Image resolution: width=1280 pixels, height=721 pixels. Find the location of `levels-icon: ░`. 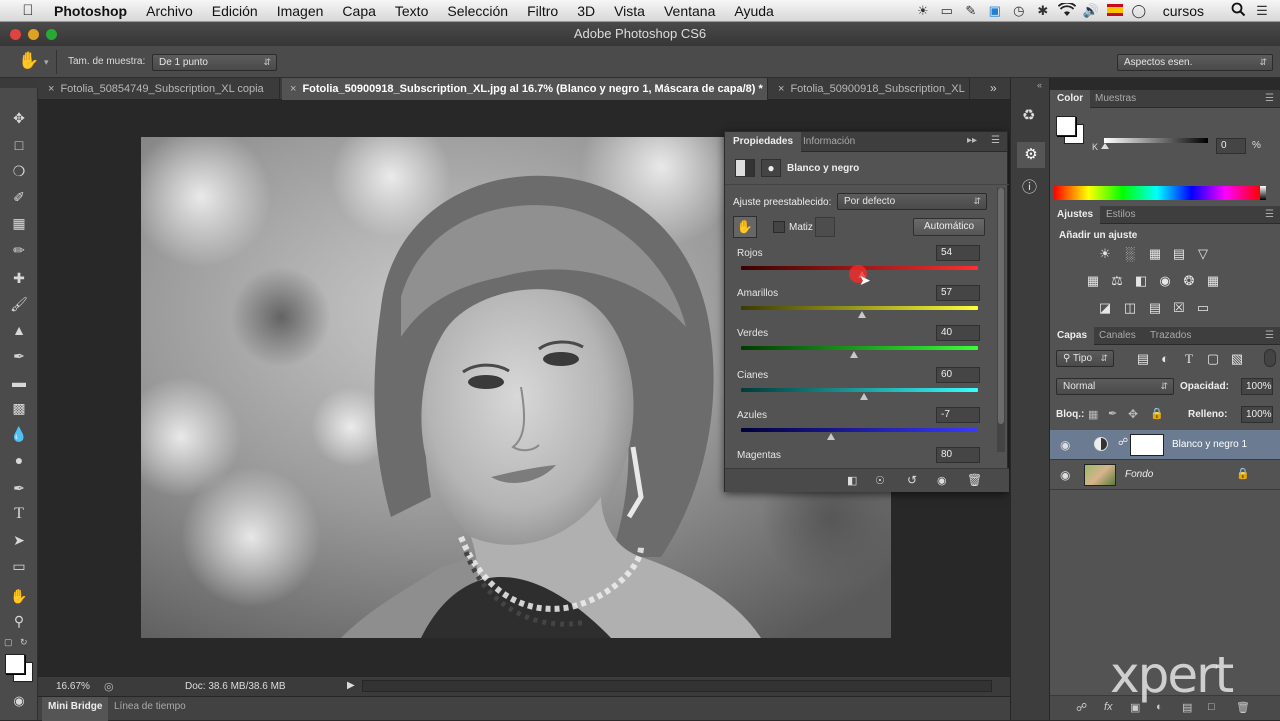

levels-icon: ░ is located at coordinates (1130, 254).